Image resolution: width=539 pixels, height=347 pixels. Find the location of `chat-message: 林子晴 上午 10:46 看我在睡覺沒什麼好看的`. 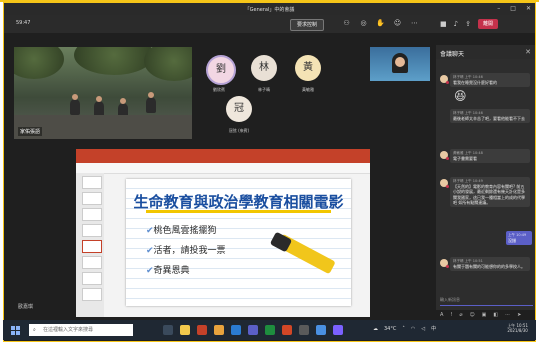

chat-message: 林子晴 上午 10:46 看我在睡覺沒什麼好看的 is located at coordinates (490, 80).